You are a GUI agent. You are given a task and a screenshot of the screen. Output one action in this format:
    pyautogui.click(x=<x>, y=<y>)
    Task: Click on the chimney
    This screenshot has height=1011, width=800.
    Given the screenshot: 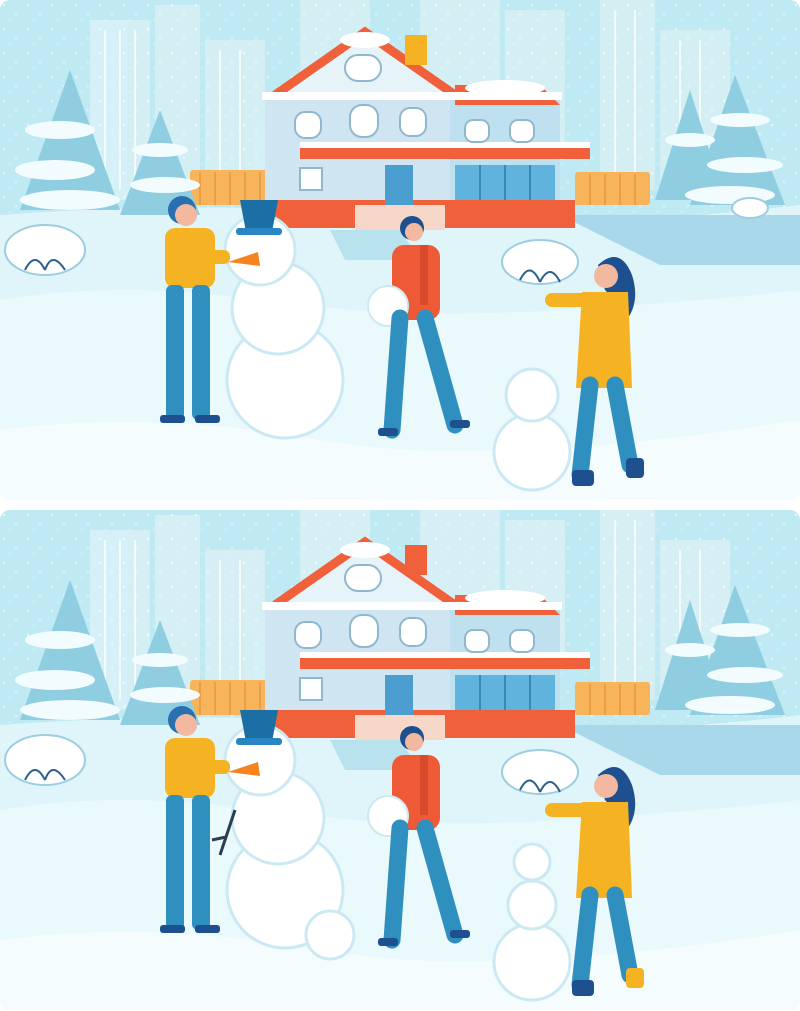 What is the action you would take?
    pyautogui.click(x=416, y=560)
    